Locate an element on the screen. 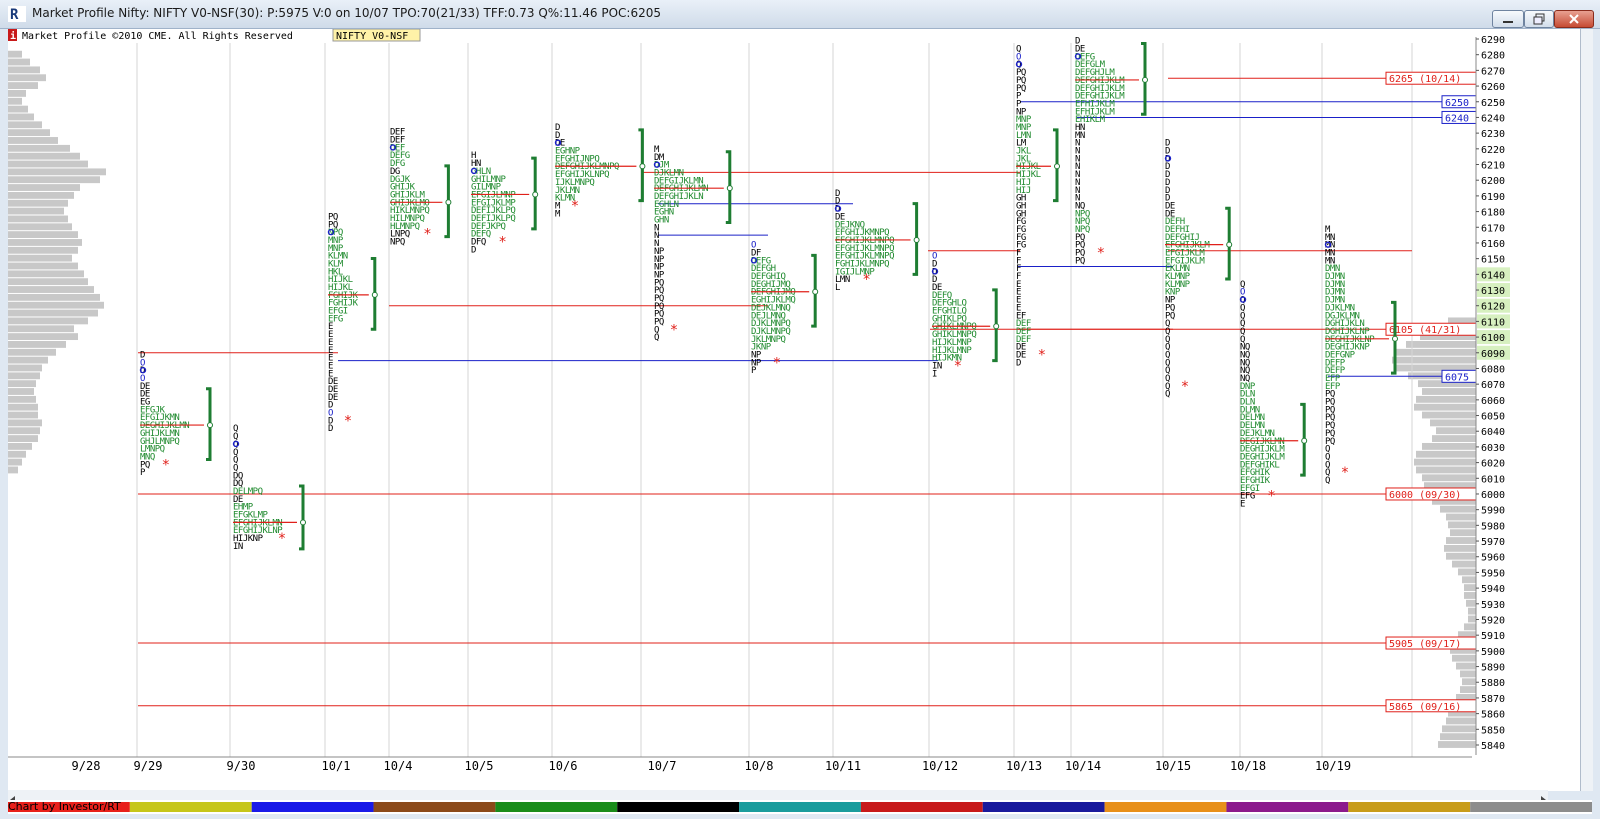 This screenshot has width=1600, height=819. price-label: 6080 is located at coordinates (1493, 369).